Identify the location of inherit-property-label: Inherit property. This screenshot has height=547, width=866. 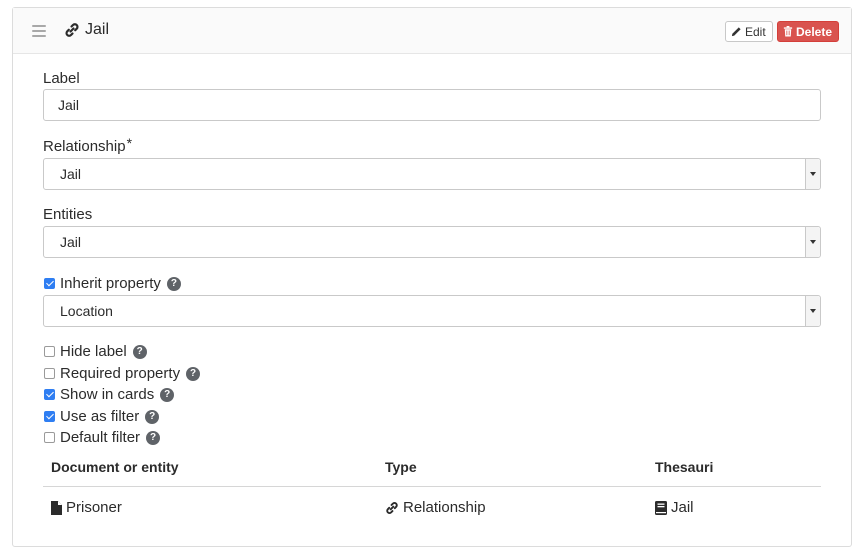
(110, 283).